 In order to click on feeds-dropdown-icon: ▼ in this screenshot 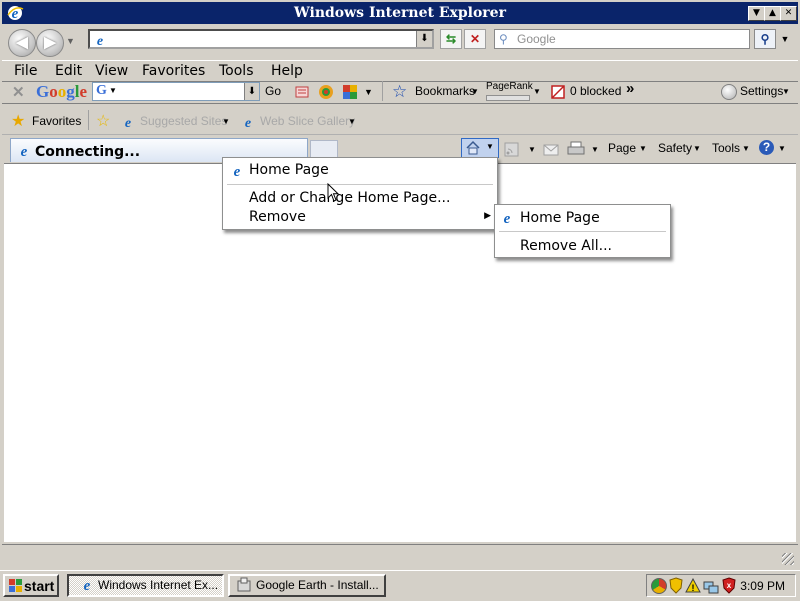, I will do `click(532, 149)`.